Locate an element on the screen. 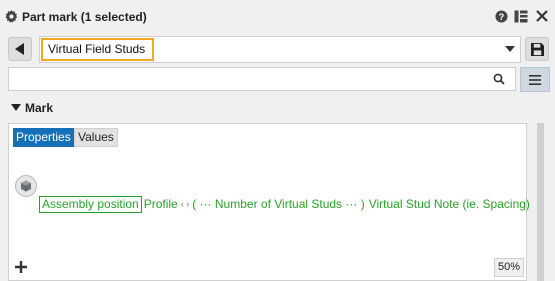  mark-element-number-of-virtual-studs: ( ··· Number of Virtual Studs ··· ) is located at coordinates (278, 204).